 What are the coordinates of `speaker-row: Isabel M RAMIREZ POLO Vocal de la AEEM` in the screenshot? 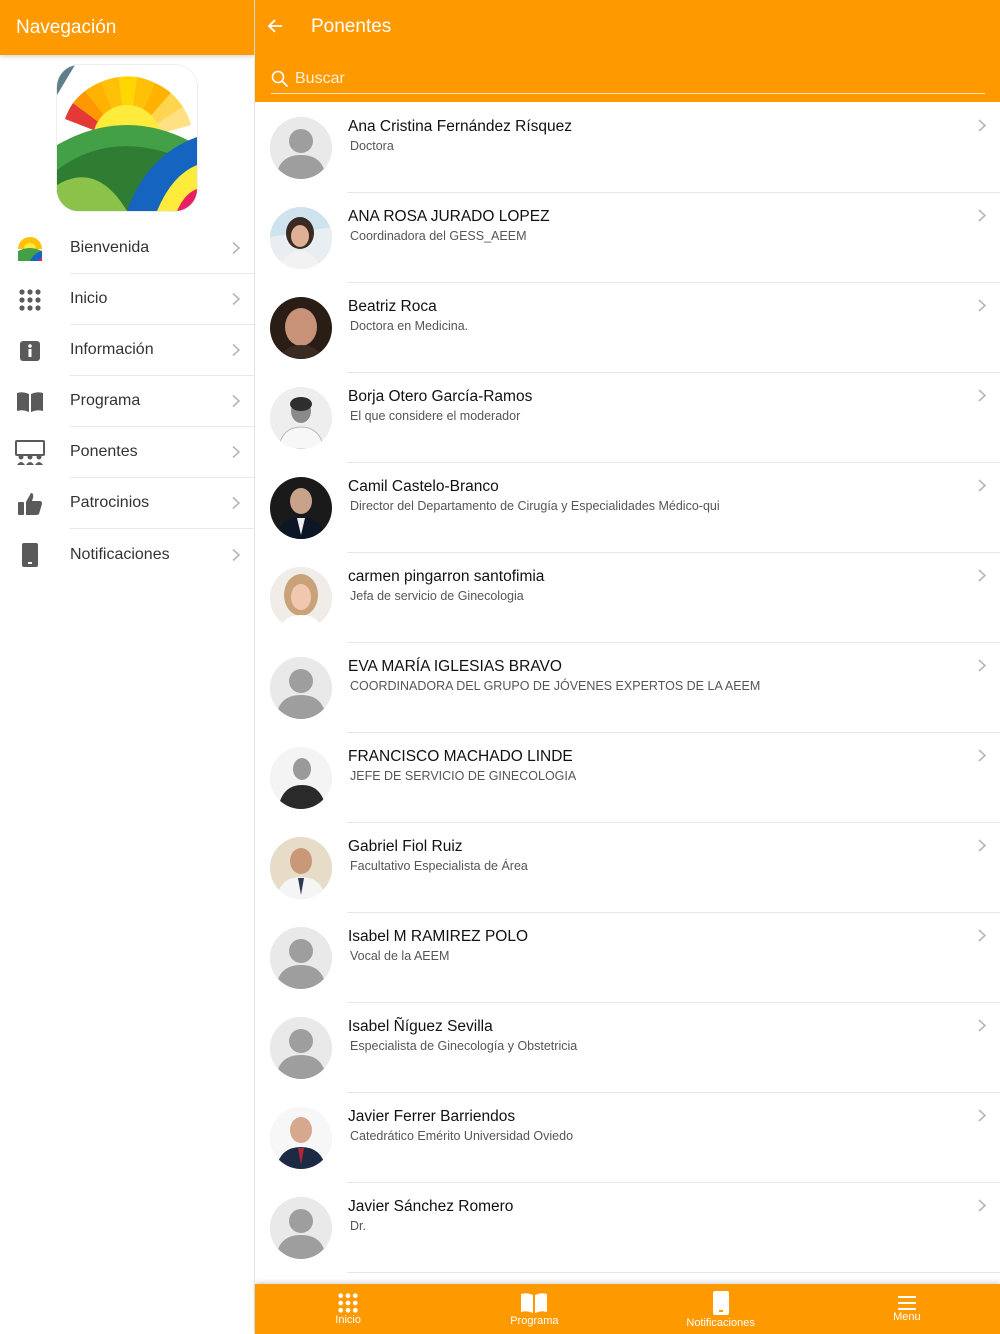 It's located at (627, 958).